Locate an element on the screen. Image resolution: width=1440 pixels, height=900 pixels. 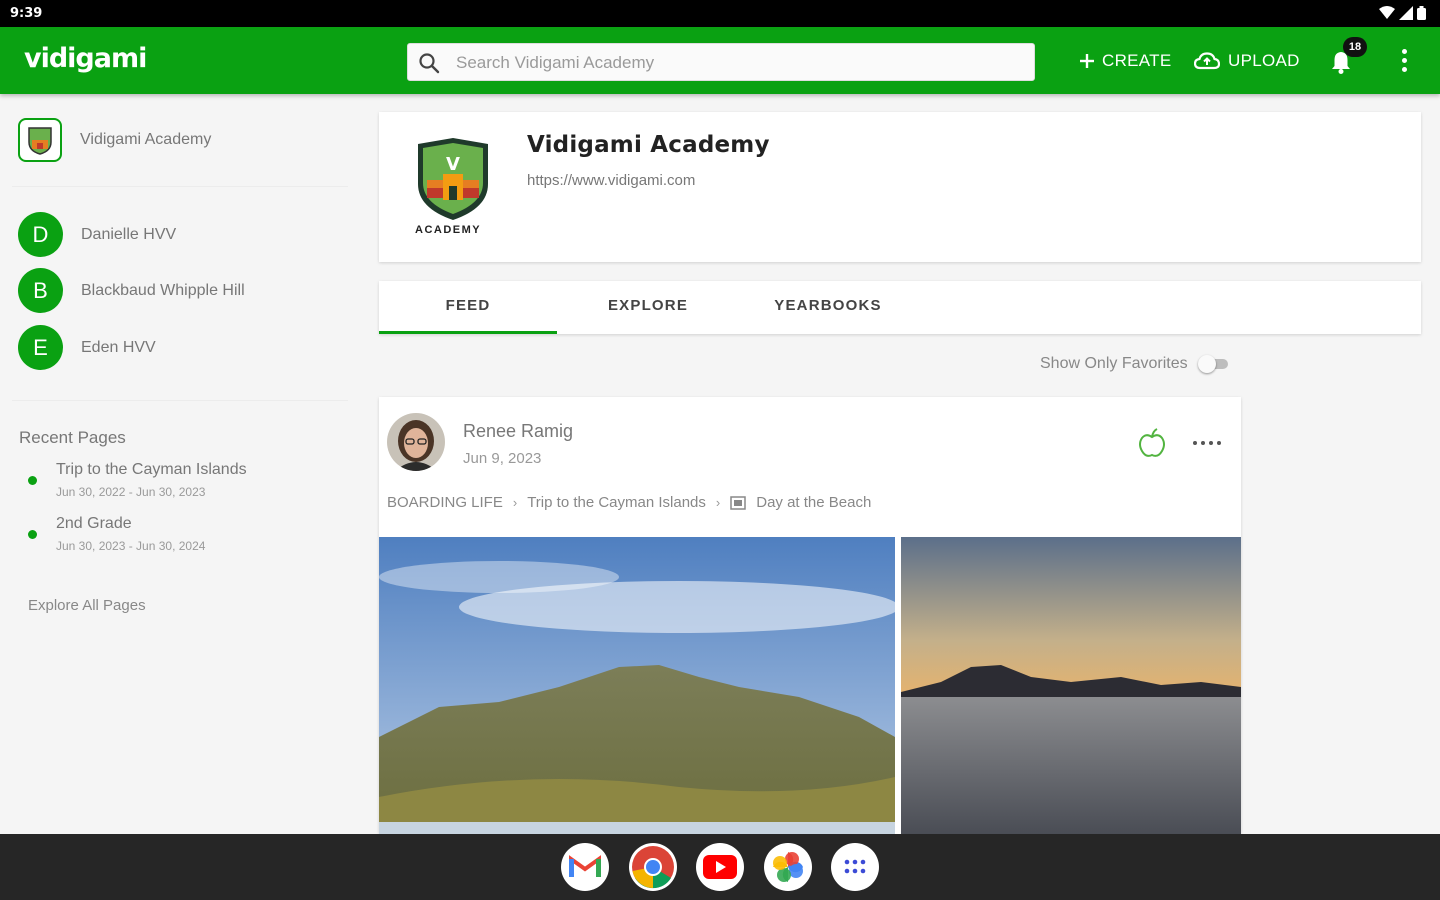
overflow-menu-icon is located at coordinates (1404, 63).